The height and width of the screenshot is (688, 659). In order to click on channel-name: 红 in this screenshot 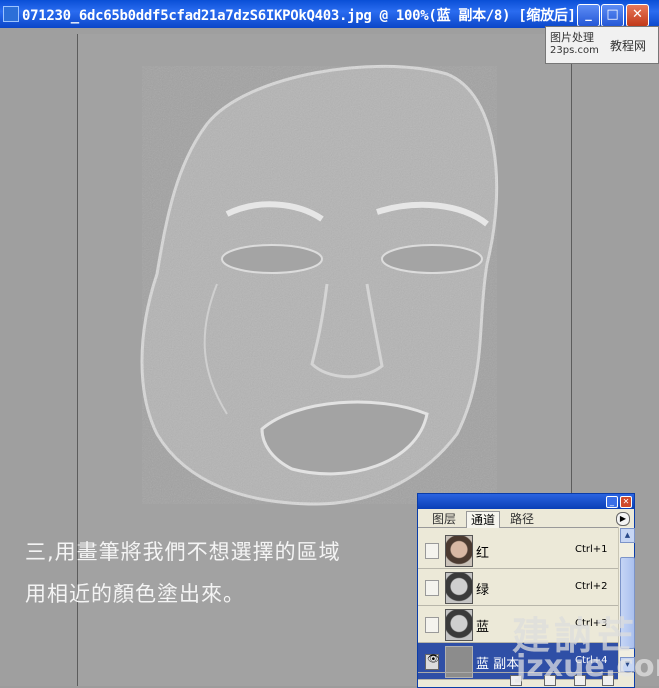, I will do `click(483, 553)`.